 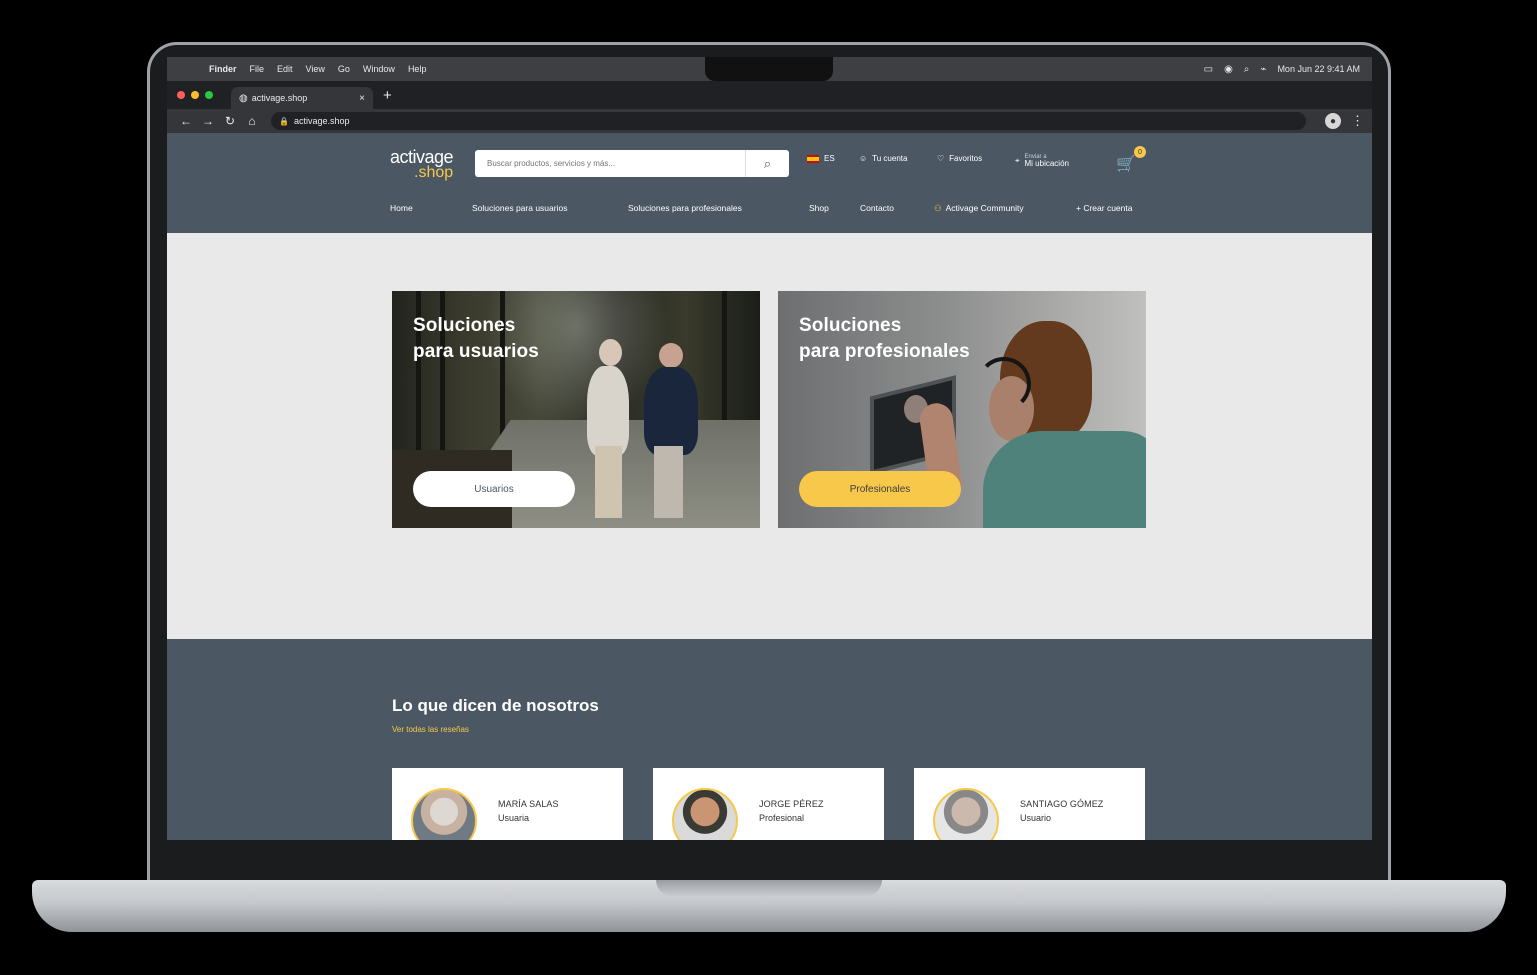 I want to click on review-card: MARÍA SALAS Usuaria, so click(x=507, y=804).